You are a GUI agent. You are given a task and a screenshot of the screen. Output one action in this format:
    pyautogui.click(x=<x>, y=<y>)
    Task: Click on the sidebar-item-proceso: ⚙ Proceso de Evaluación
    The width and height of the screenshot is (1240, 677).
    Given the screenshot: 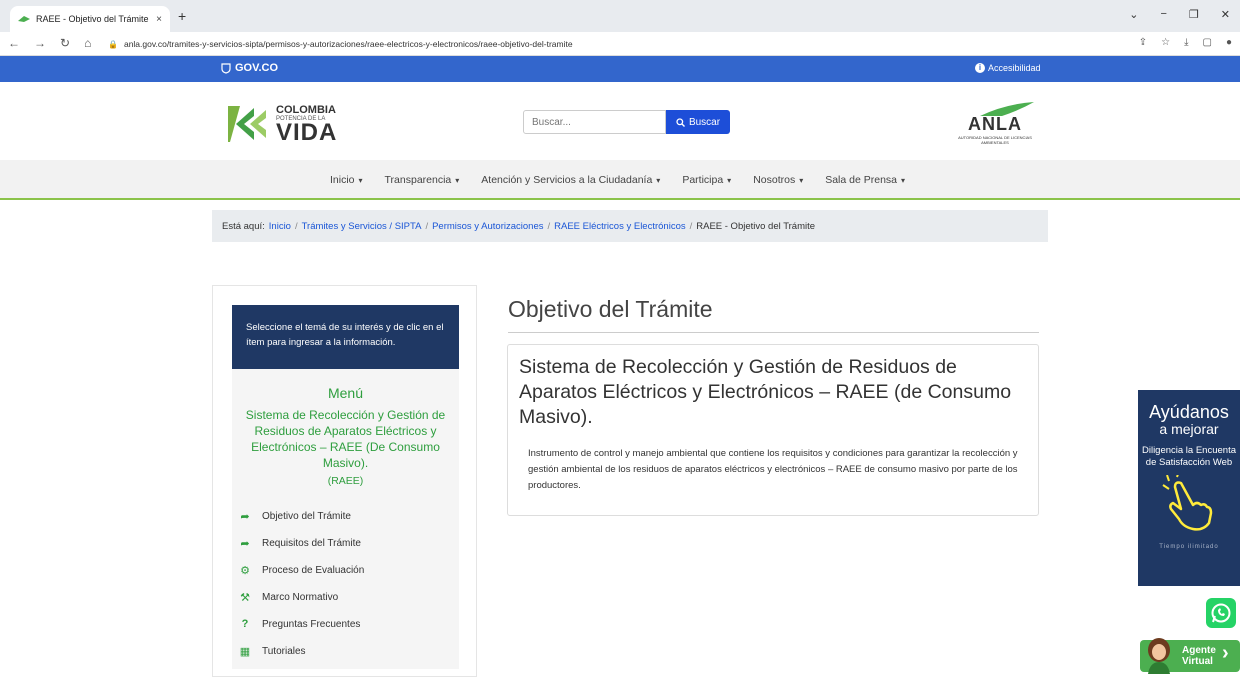 What is the action you would take?
    pyautogui.click(x=301, y=570)
    